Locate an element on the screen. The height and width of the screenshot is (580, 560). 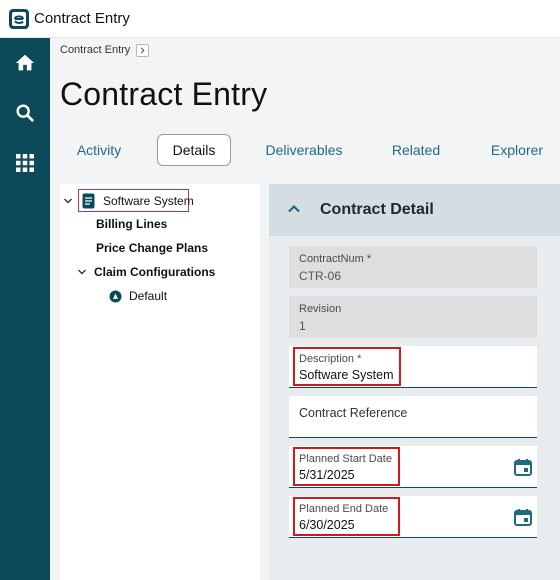
search-icon is located at coordinates (25, 113).